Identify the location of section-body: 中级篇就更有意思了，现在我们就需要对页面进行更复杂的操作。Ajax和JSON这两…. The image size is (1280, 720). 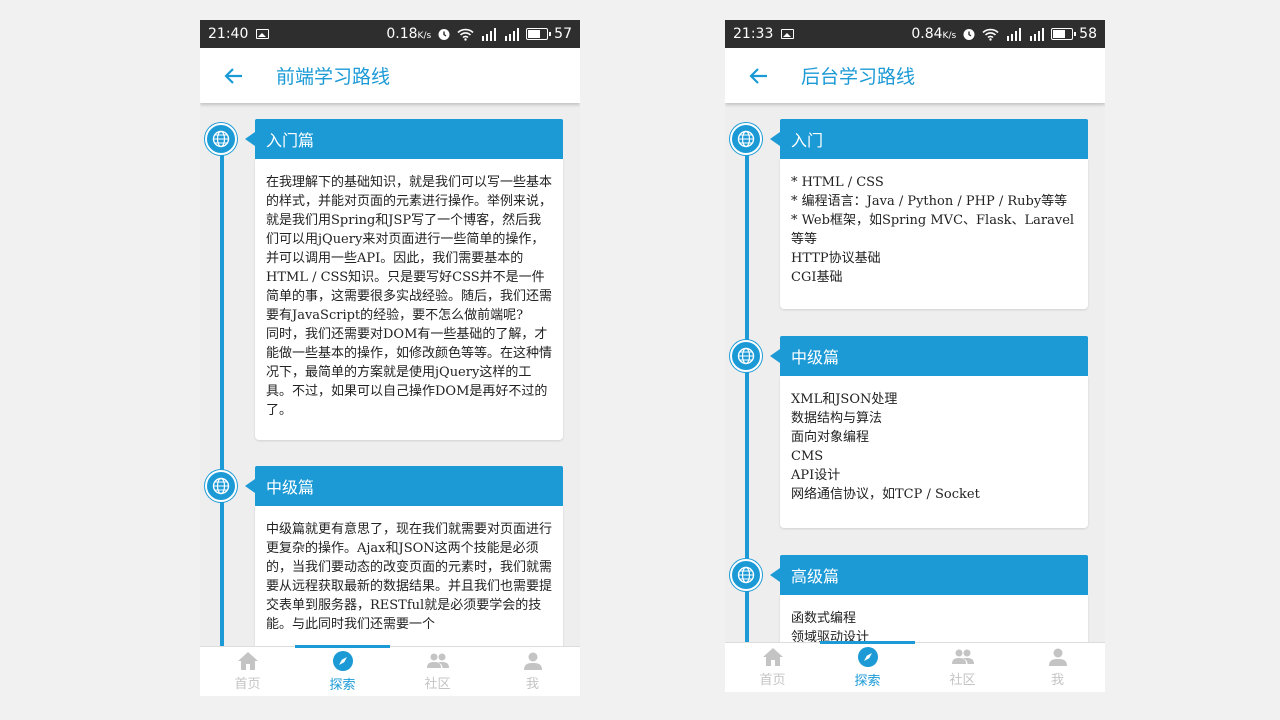
(409, 576).